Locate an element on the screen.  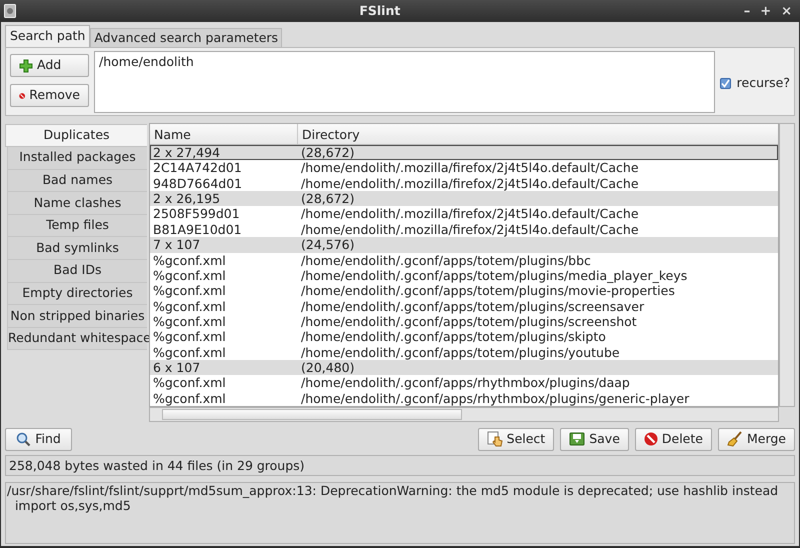
sidebar-tab: Empty directories is located at coordinates (77, 294).